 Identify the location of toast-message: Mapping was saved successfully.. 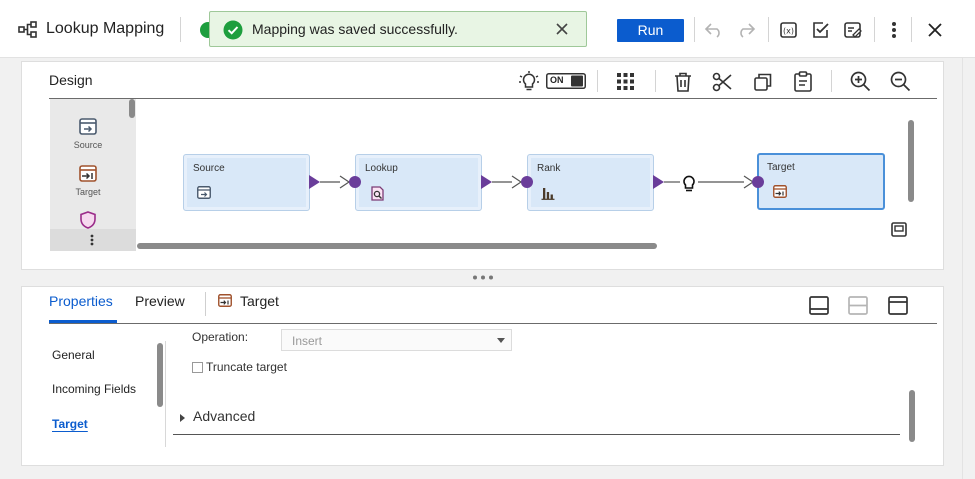
(355, 29).